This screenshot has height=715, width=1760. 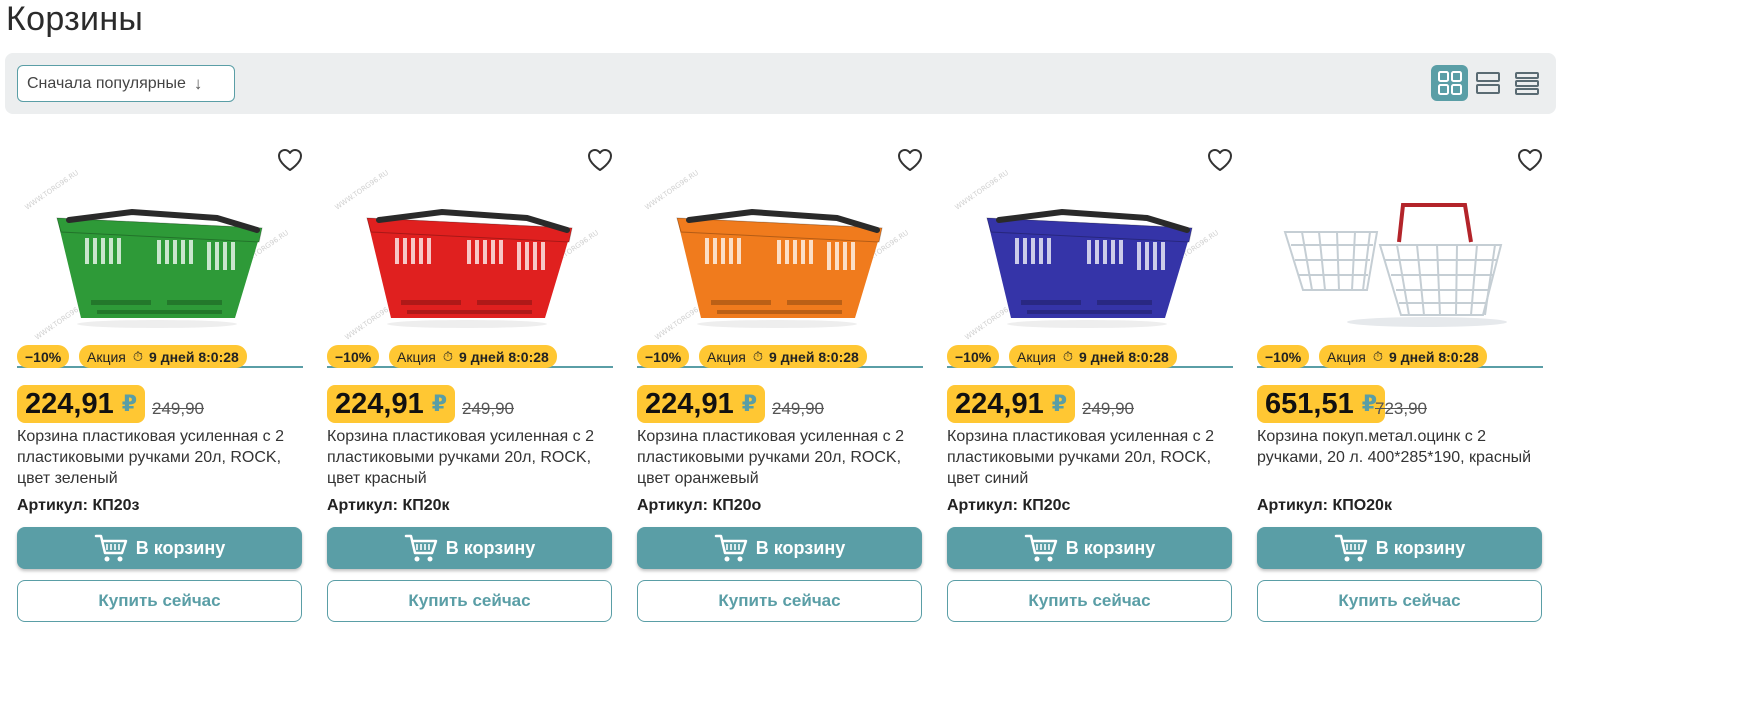 What do you see at coordinates (75, 19) in the screenshot?
I see `page-title: Корзины` at bounding box center [75, 19].